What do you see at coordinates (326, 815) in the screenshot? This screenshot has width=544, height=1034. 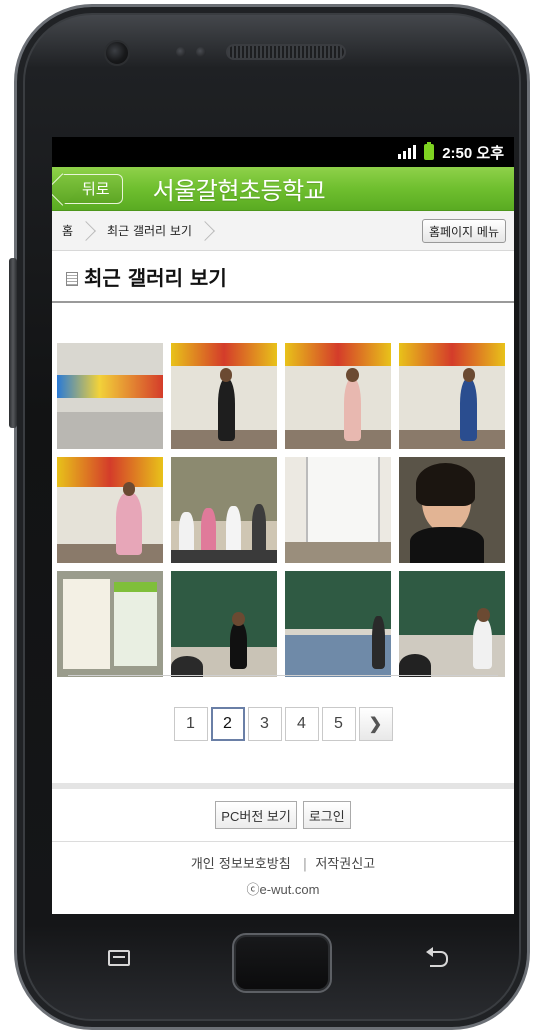 I see `login-button: 로그인` at bounding box center [326, 815].